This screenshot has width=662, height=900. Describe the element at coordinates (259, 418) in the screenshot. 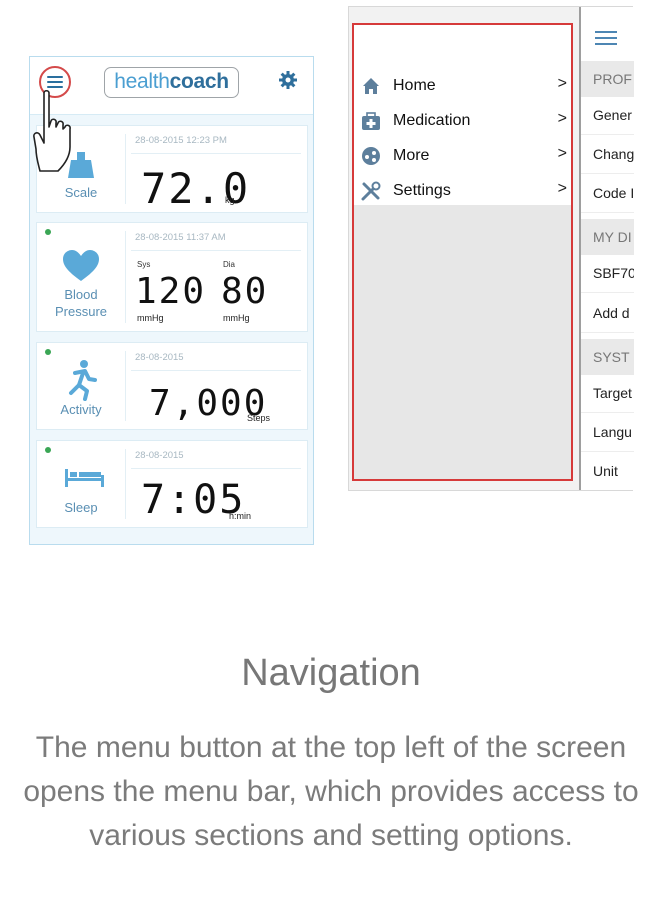

I see `activity-unit: Steps` at that location.